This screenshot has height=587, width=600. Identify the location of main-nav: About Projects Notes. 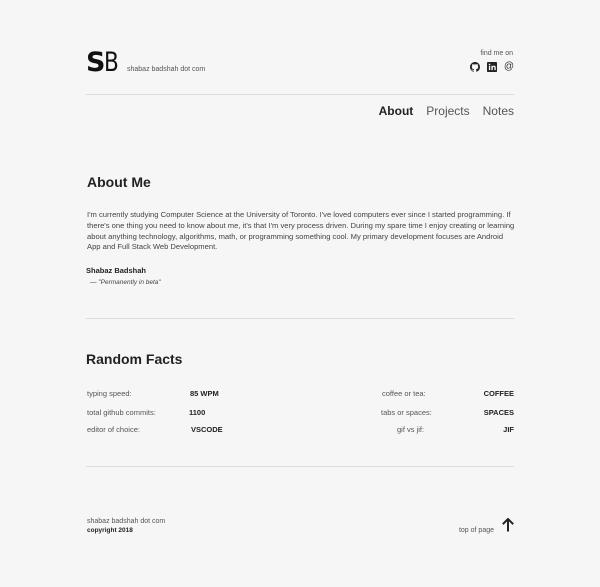
(446, 111).